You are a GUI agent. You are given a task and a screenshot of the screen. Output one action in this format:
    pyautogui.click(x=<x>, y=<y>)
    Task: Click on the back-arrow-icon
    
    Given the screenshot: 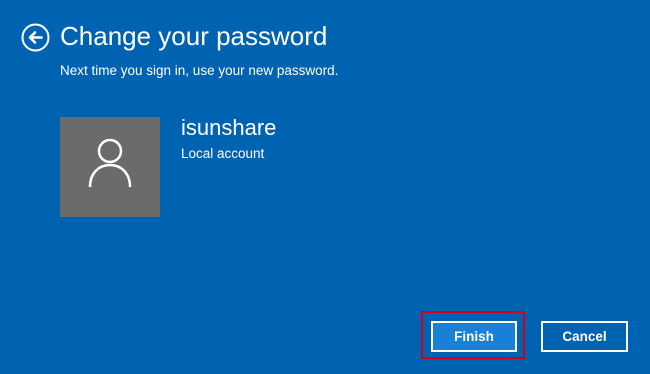 What is the action you would take?
    pyautogui.click(x=35, y=37)
    